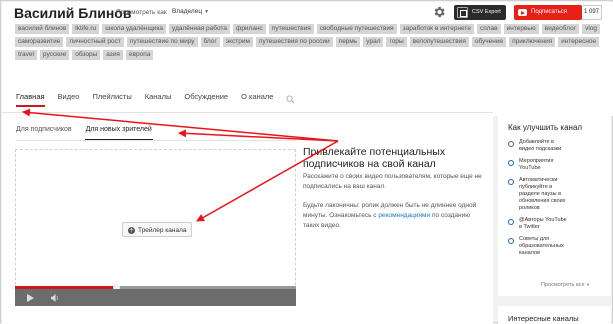  I want to click on tag: пермь, so click(348, 42).